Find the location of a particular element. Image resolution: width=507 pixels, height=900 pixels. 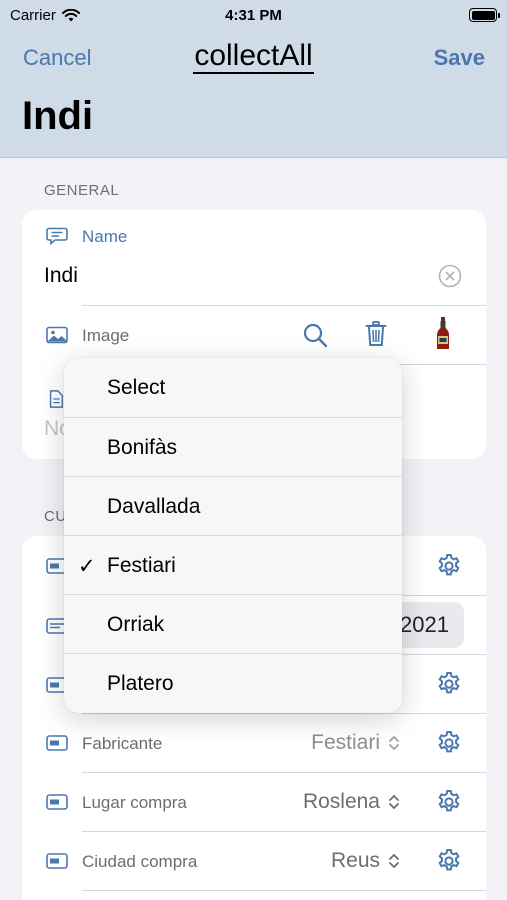

menu-item-orriak: Orriak is located at coordinates (233, 624).